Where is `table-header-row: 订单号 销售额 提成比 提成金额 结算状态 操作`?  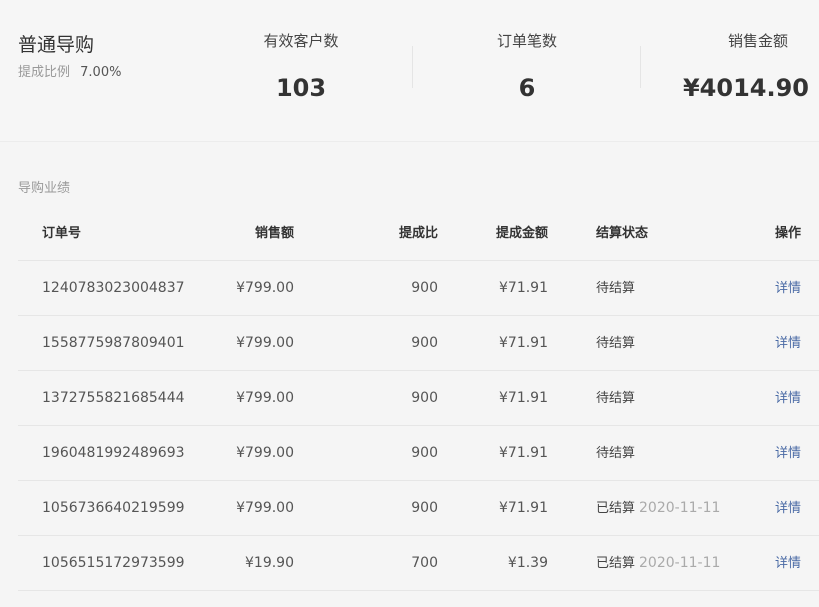 table-header-row: 订单号 销售额 提成比 提成金额 结算状态 操作 is located at coordinates (418, 233).